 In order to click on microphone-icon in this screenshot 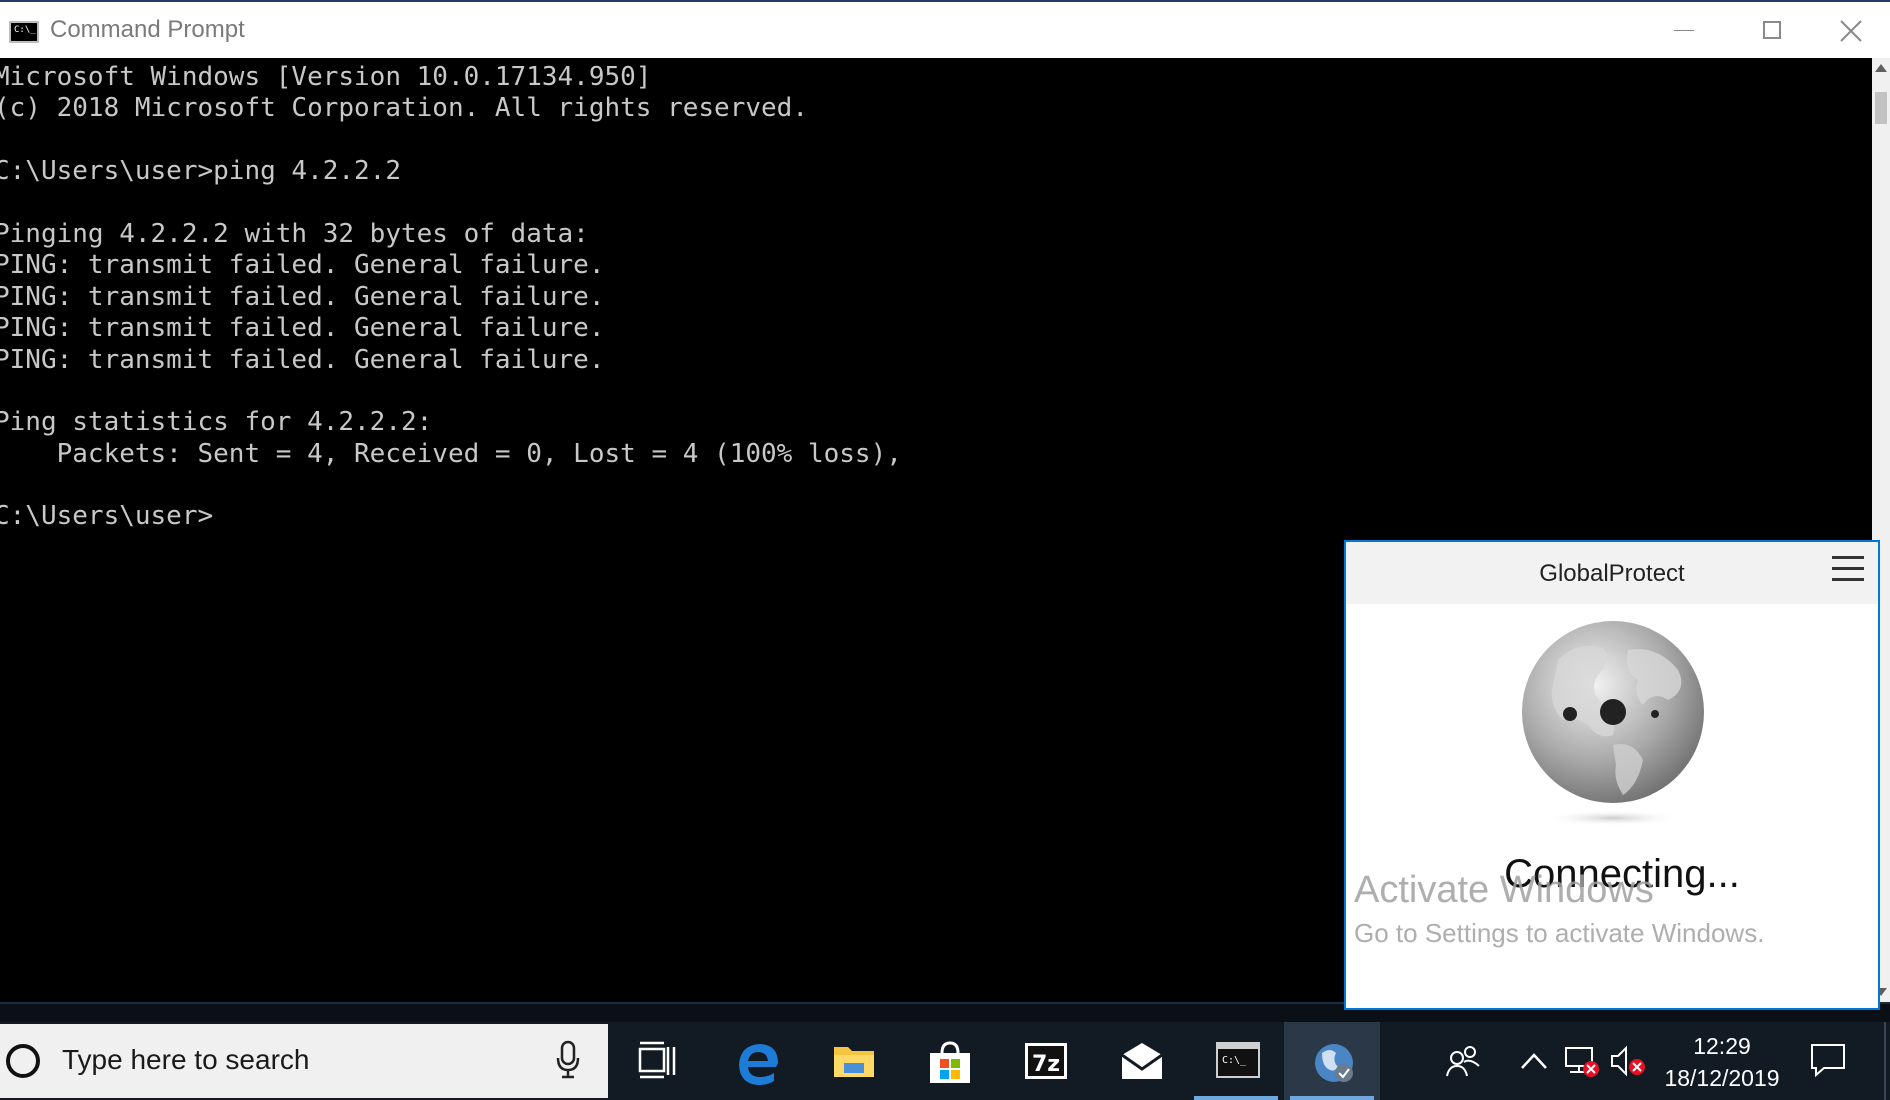, I will do `click(568, 1060)`.